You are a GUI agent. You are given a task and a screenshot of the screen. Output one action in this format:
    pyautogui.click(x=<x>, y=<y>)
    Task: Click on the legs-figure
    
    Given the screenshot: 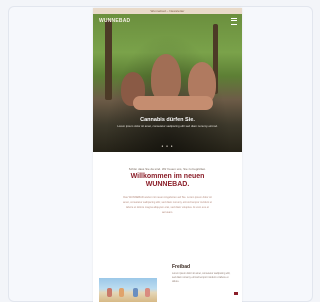 What is the action you would take?
    pyautogui.click(x=173, y=103)
    